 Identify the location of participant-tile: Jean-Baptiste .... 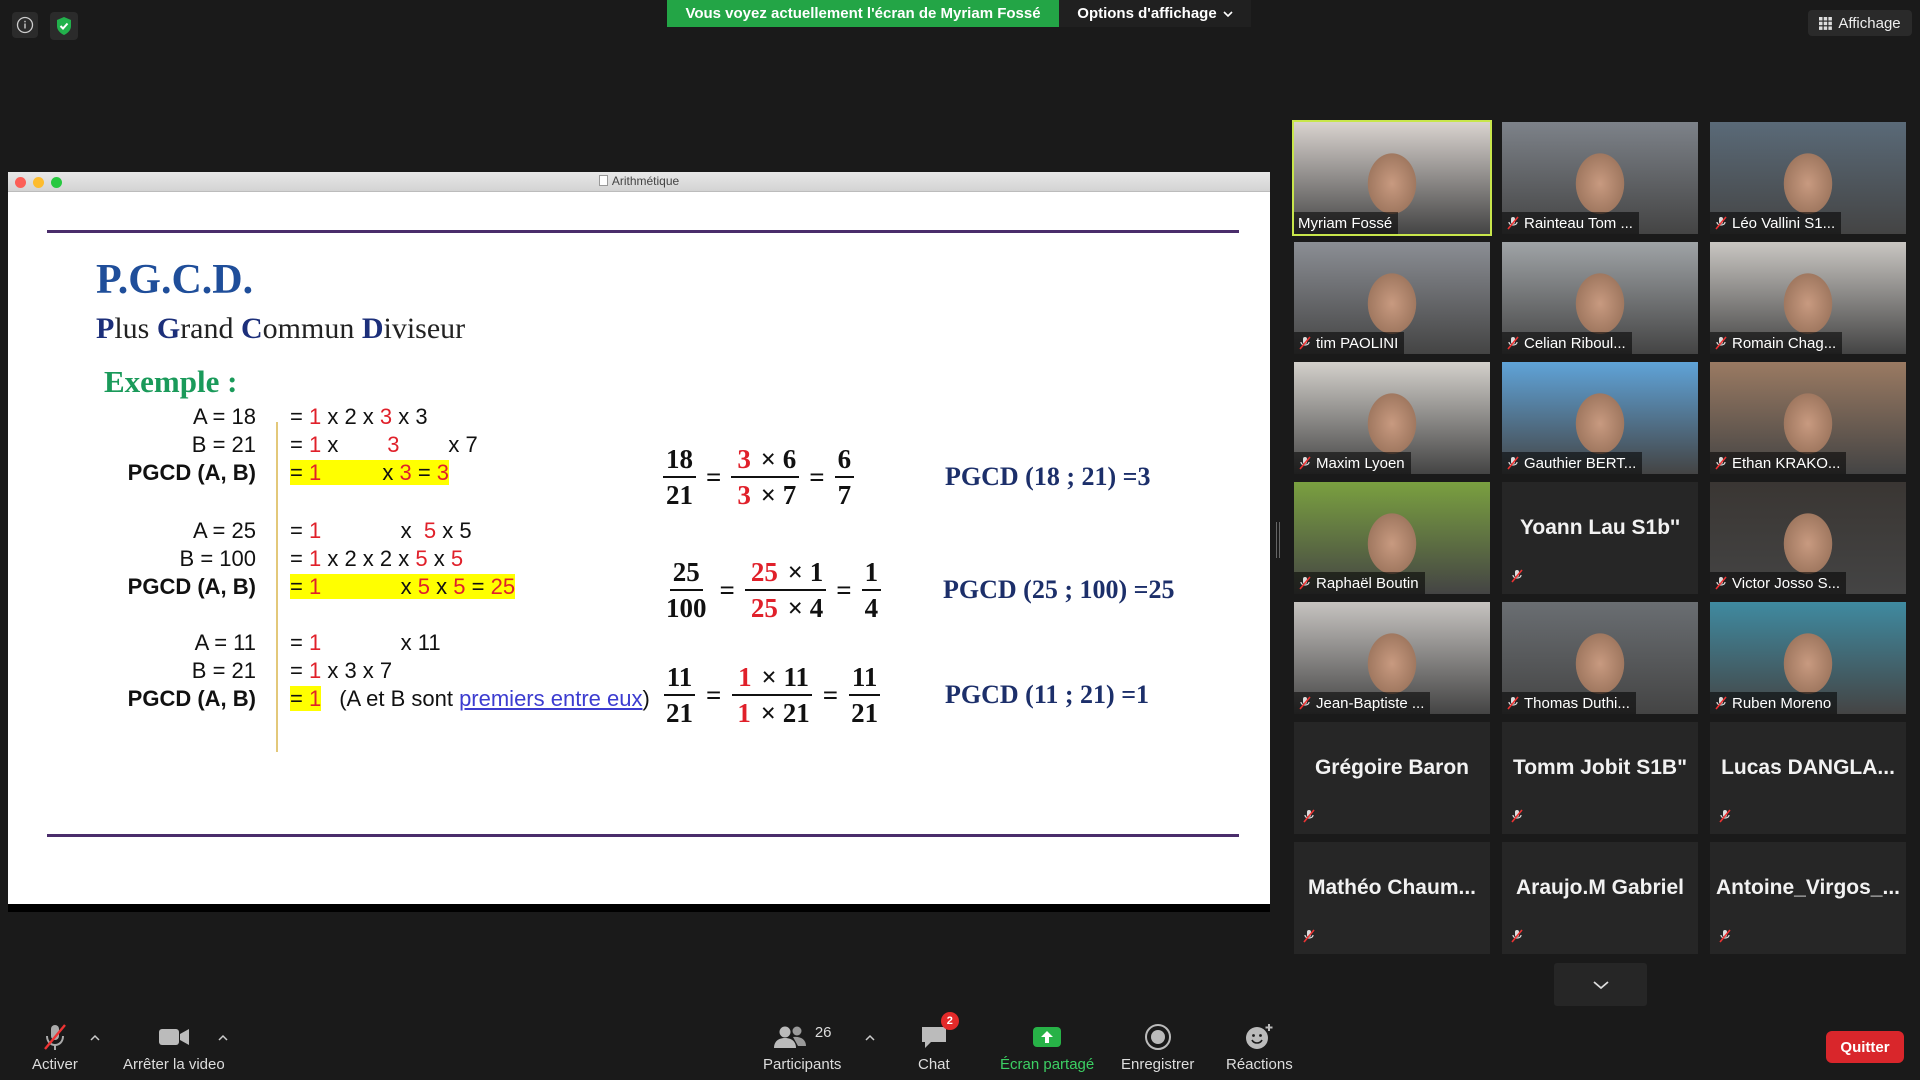
(1392, 658).